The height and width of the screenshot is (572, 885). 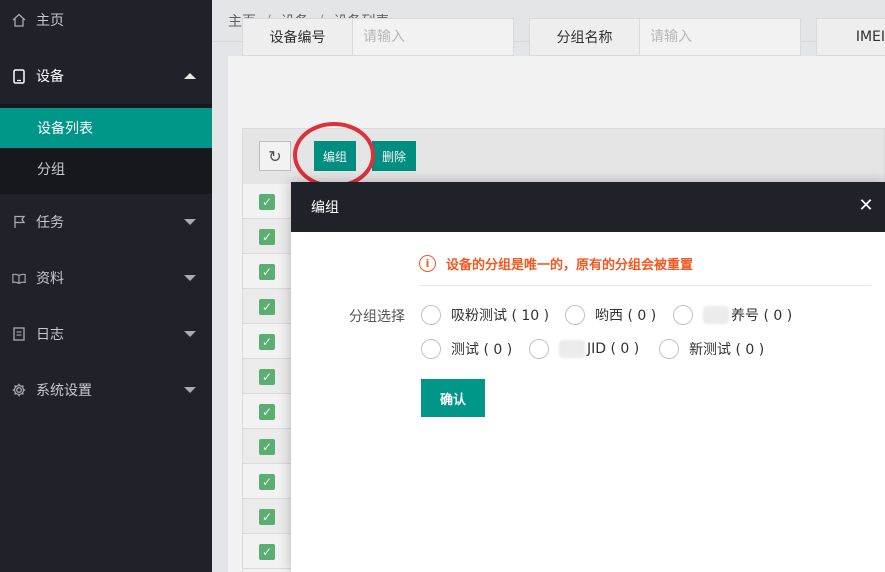 What do you see at coordinates (50, 223) in the screenshot?
I see `sidebar-item-label: 任务` at bounding box center [50, 223].